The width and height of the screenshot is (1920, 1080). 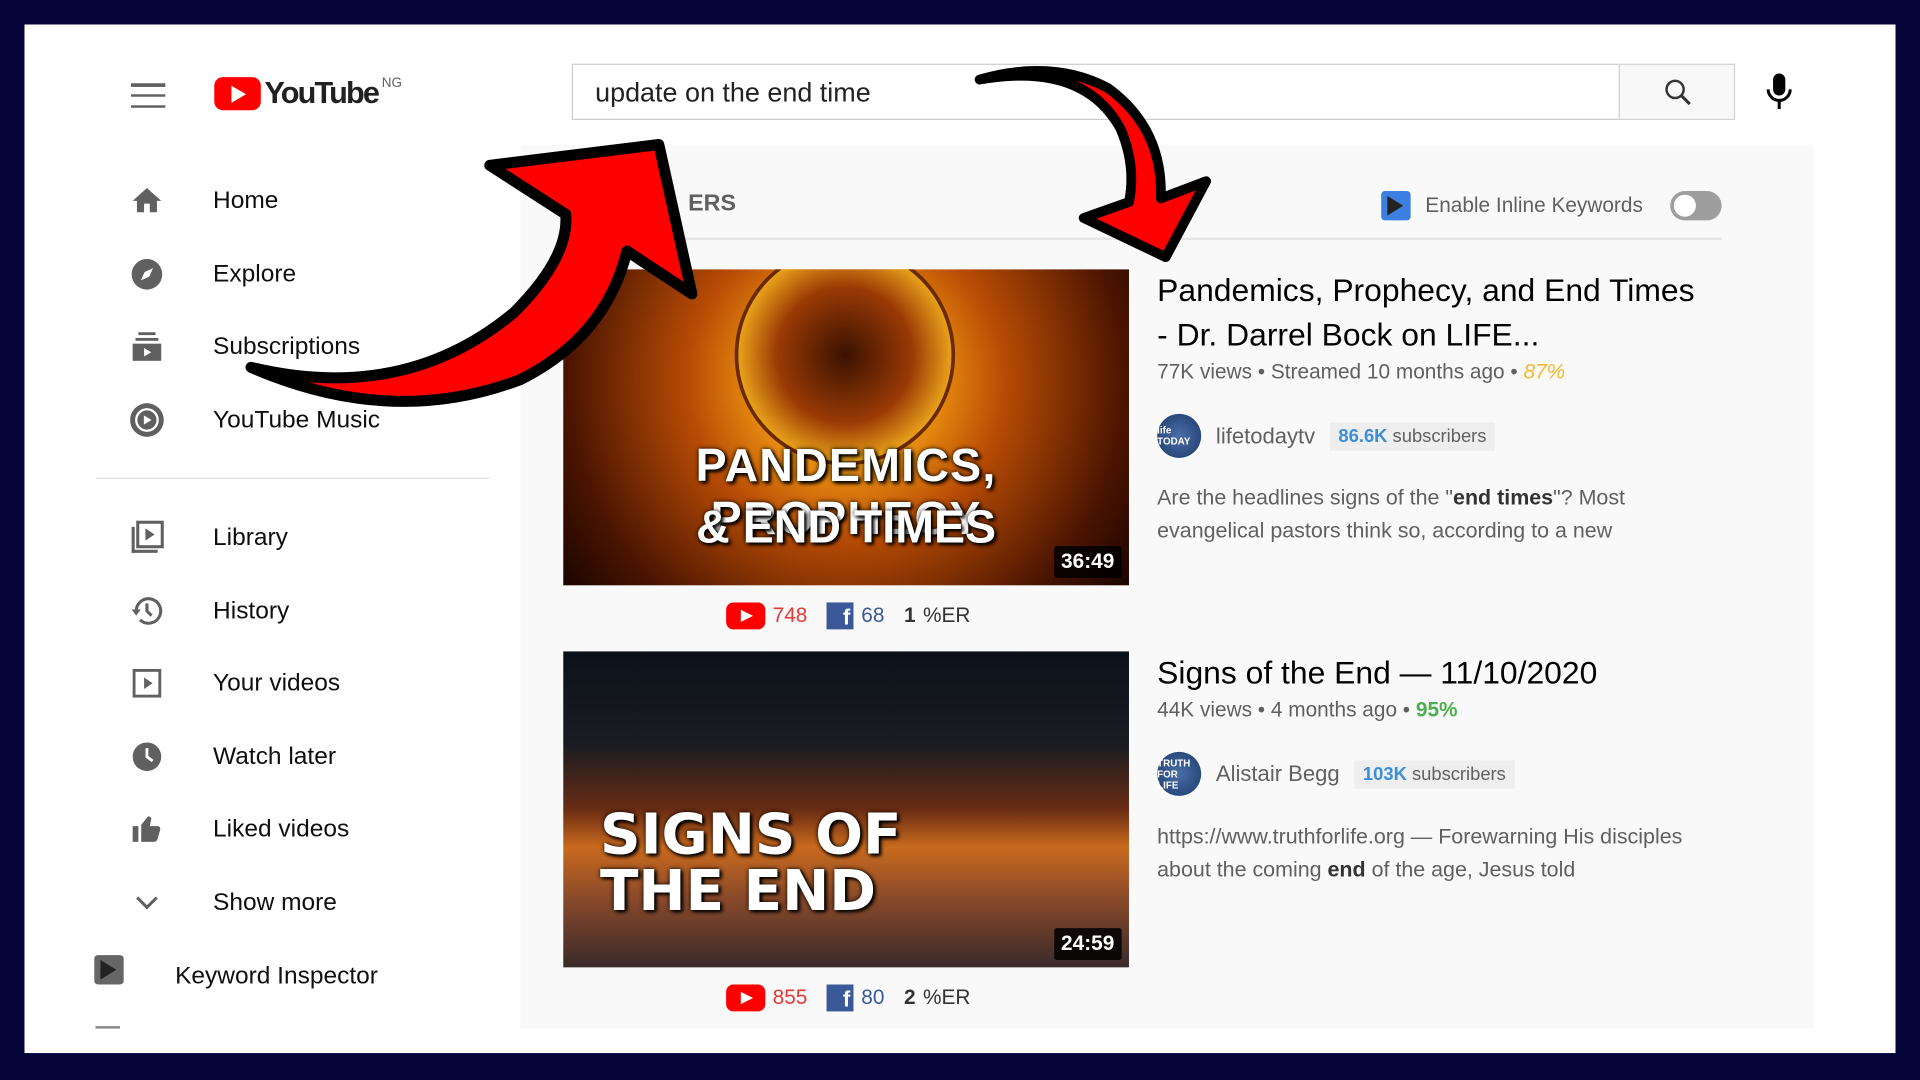 I want to click on search-button, so click(x=1677, y=92).